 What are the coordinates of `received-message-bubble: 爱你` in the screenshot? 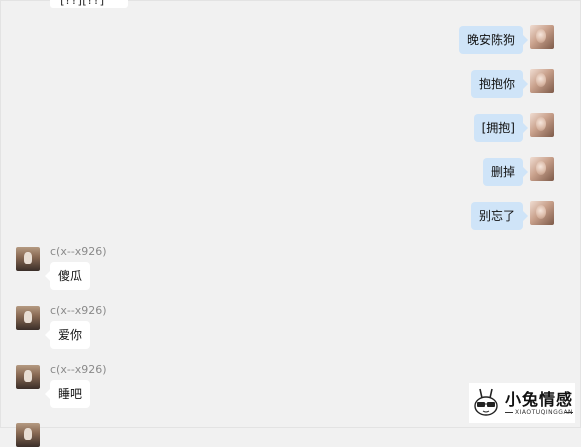 It's located at (67, 335).